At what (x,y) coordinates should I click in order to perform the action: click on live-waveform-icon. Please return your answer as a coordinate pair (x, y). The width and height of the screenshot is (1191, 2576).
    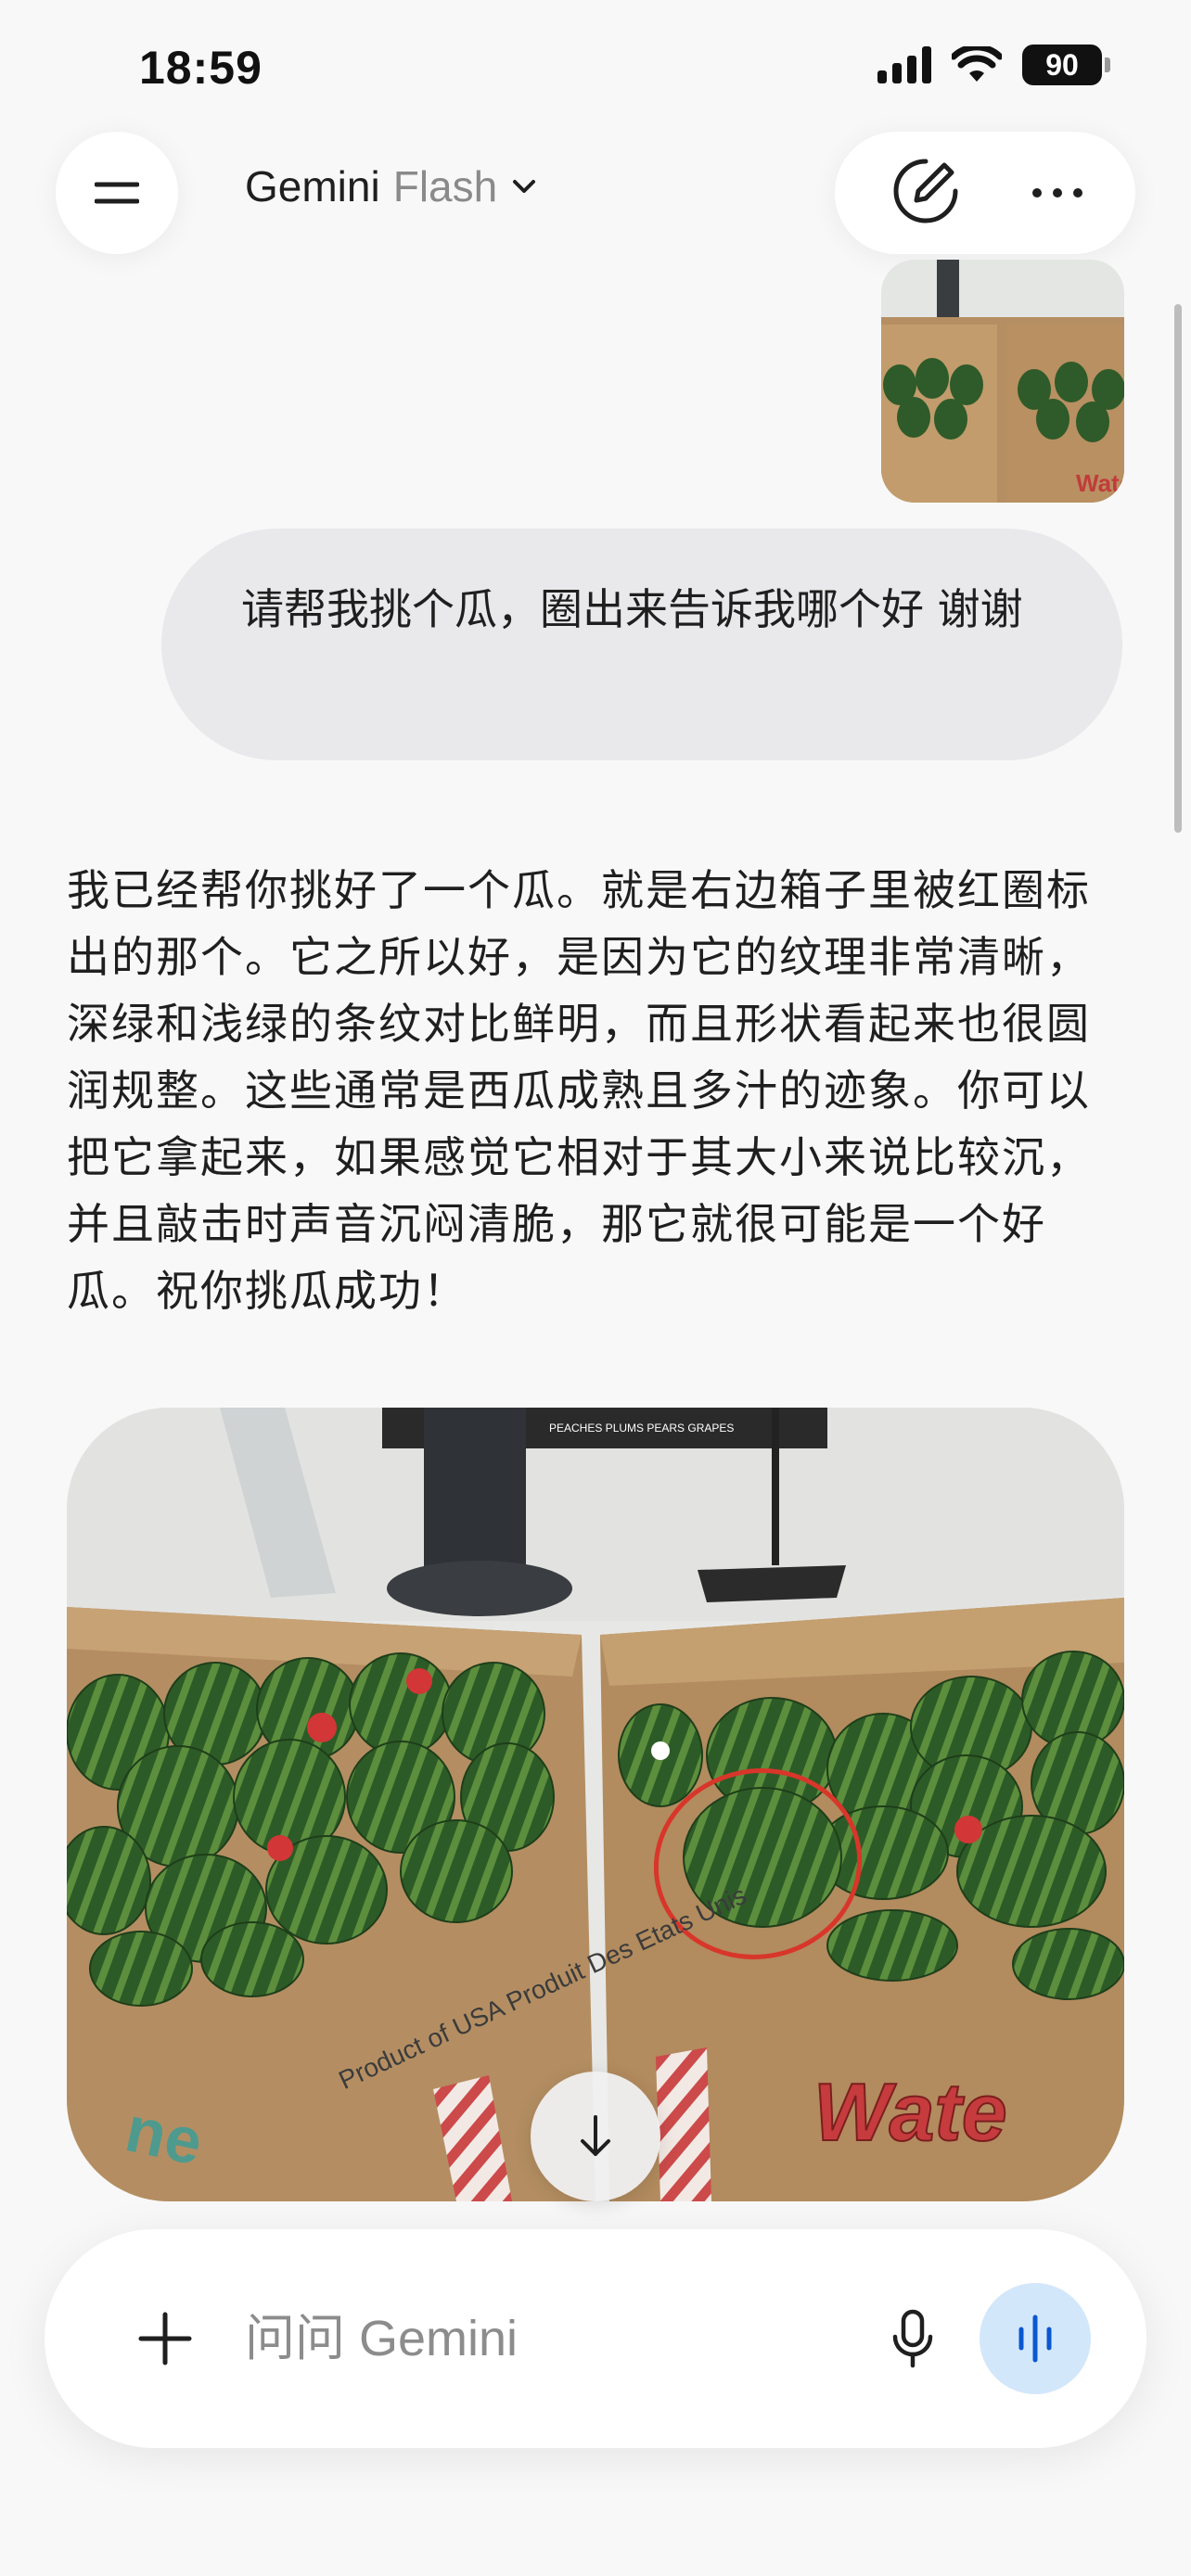
    Looking at the image, I should click on (1035, 2339).